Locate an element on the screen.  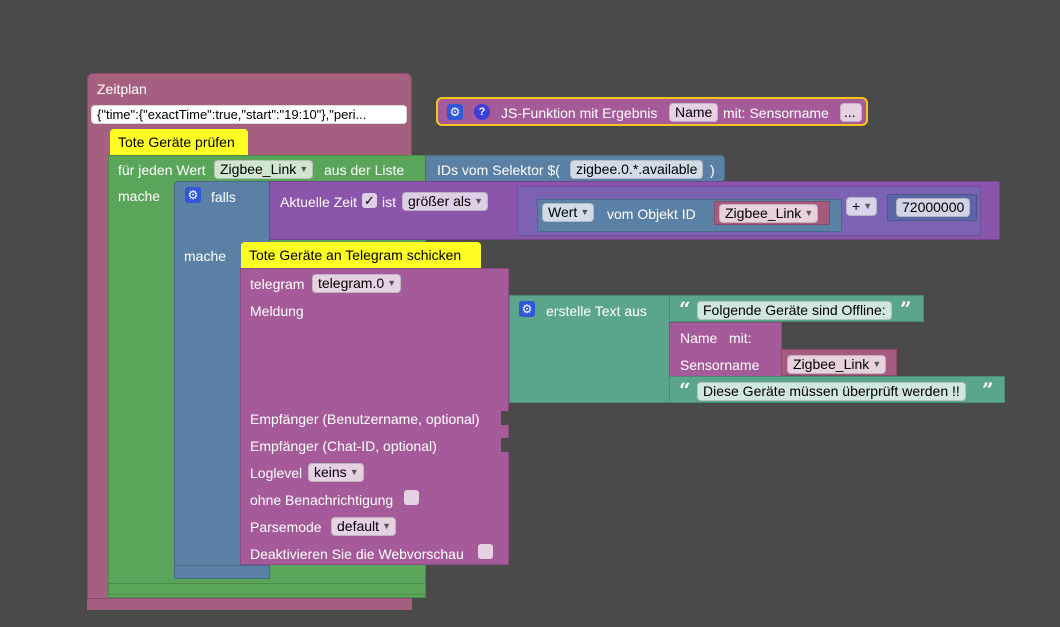
js-function-label: JS-Funktion mit Ergebnis is located at coordinates (579, 113).